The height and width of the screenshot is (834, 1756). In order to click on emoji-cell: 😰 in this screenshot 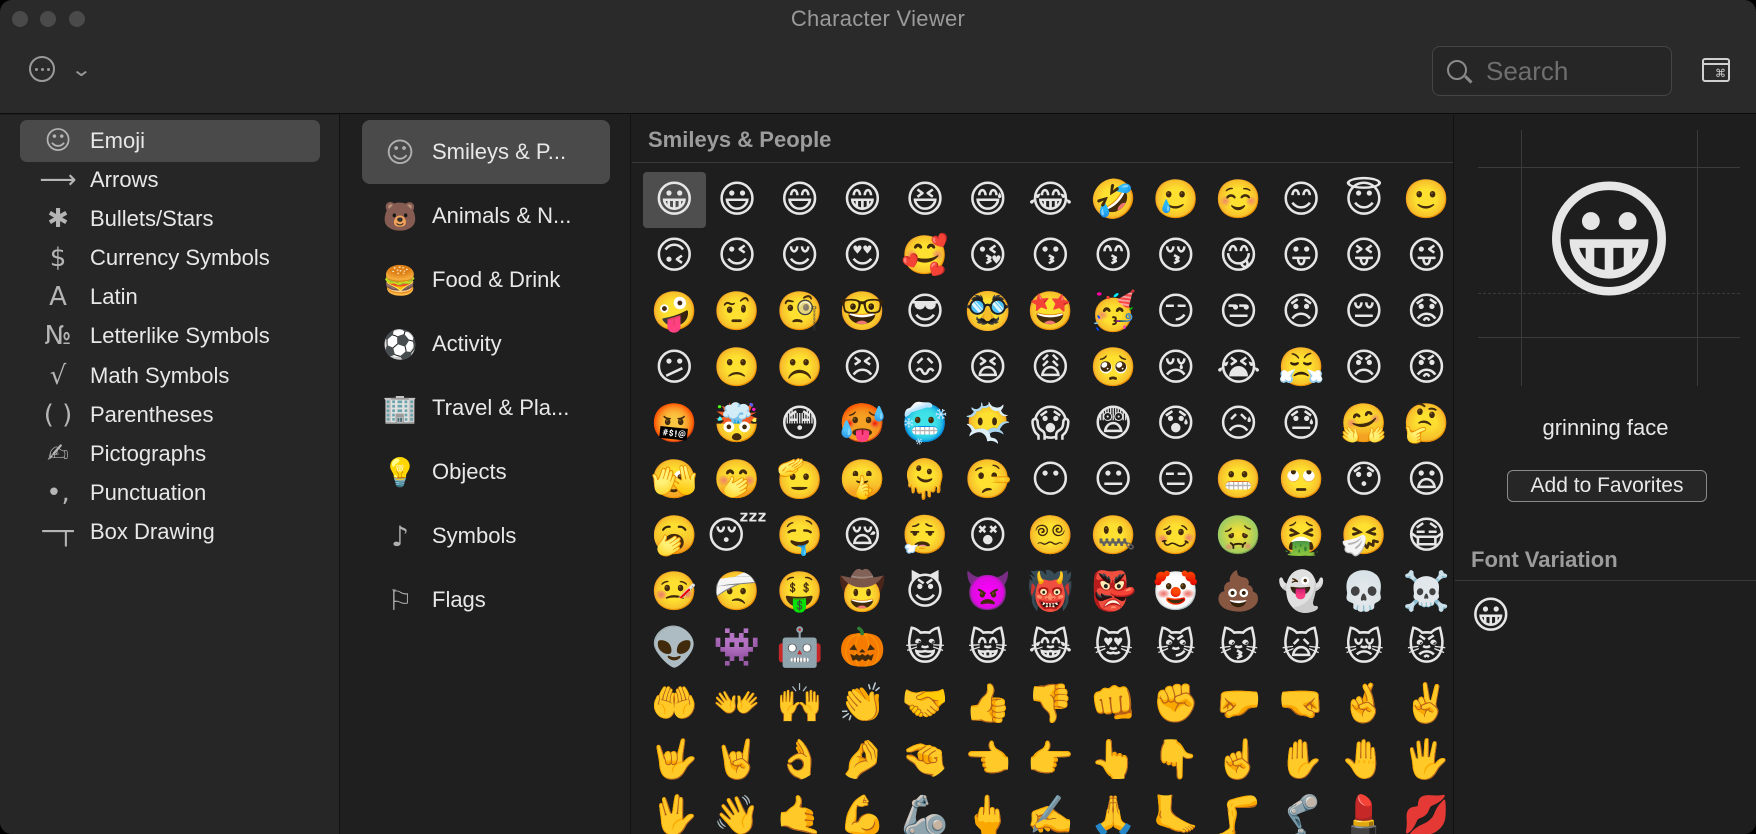, I will do `click(1176, 424)`.